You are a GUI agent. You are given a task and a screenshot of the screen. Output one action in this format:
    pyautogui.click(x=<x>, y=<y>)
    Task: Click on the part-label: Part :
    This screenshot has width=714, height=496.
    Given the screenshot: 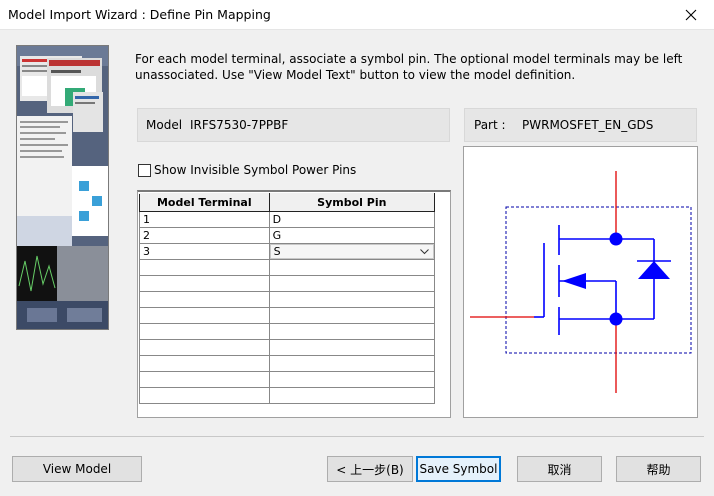 What is the action you would take?
    pyautogui.click(x=490, y=125)
    